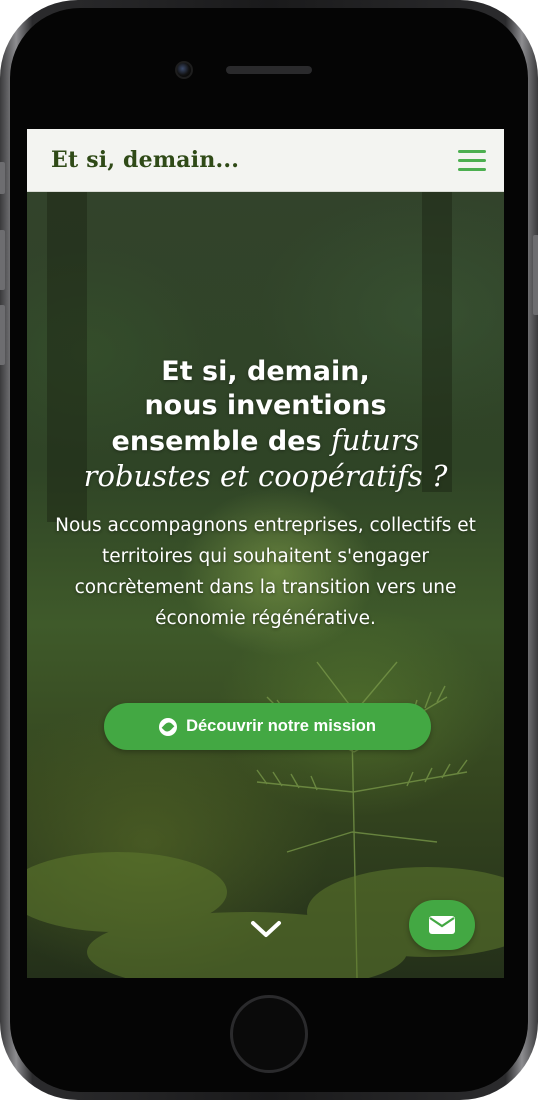 The image size is (538, 1100). I want to click on discover-mission-button: Découvrir notre mission, so click(267, 726).